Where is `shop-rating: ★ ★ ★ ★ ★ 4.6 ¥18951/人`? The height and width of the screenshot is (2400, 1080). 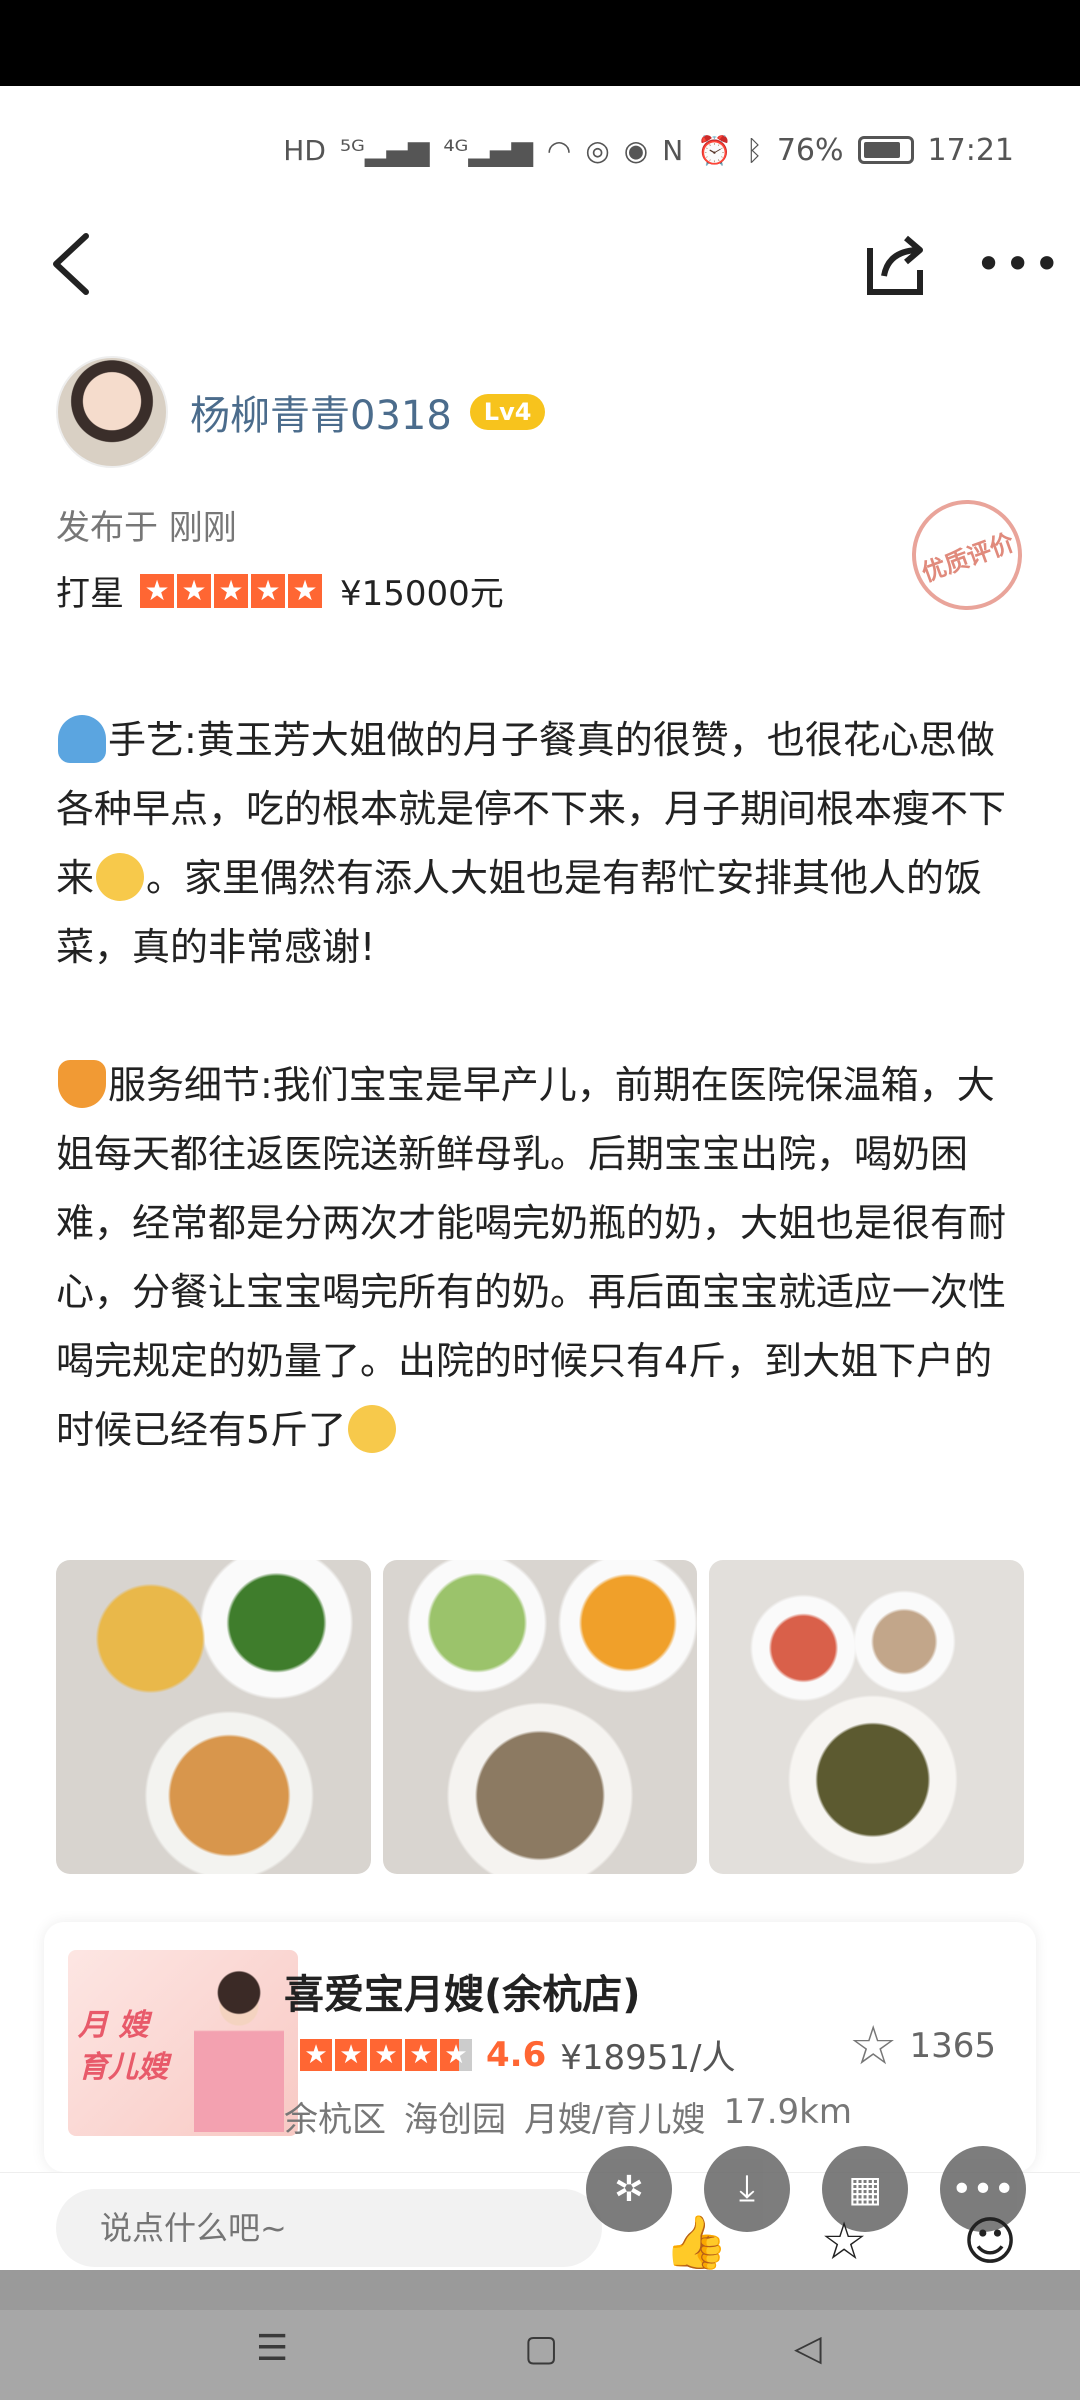
shop-rating: ★ ★ ★ ★ ★ 4.6 ¥18951/人 is located at coordinates (509, 2054).